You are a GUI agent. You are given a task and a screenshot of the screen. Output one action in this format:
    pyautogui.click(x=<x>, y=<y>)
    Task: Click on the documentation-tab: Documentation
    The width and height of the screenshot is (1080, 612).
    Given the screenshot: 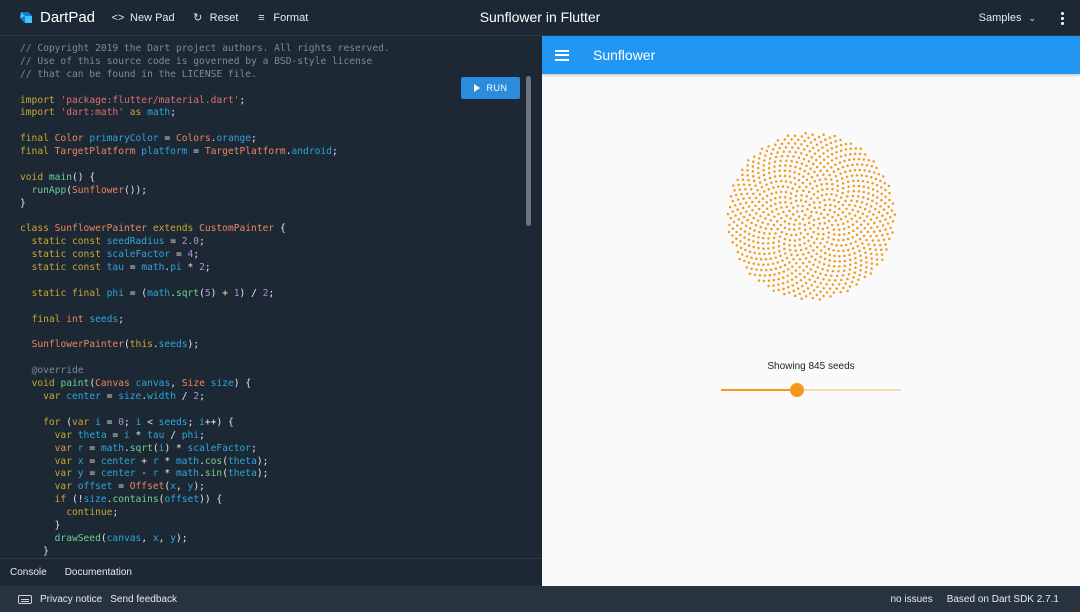 What is the action you would take?
    pyautogui.click(x=98, y=572)
    